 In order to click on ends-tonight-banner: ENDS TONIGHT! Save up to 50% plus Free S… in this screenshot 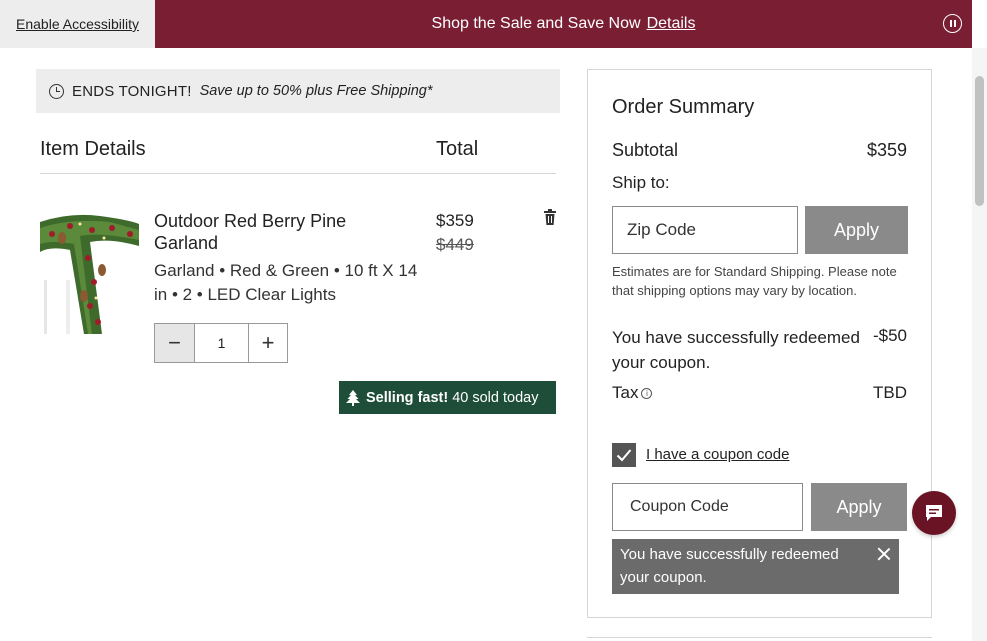, I will do `click(298, 91)`.